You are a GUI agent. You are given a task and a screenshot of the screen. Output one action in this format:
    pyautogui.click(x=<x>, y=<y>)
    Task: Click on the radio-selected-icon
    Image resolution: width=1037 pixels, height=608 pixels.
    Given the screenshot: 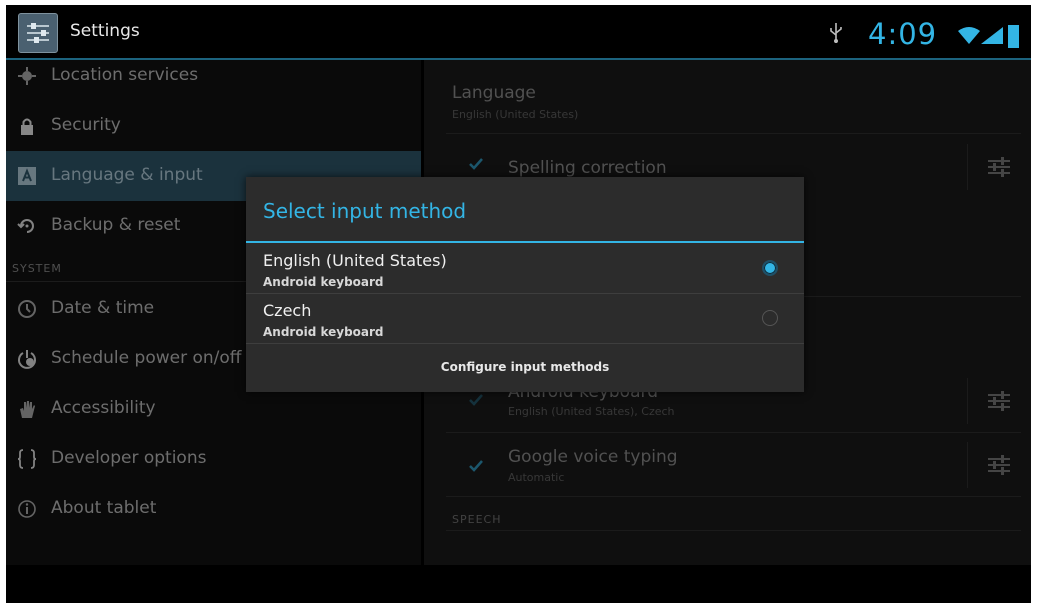 What is the action you would take?
    pyautogui.click(x=770, y=268)
    